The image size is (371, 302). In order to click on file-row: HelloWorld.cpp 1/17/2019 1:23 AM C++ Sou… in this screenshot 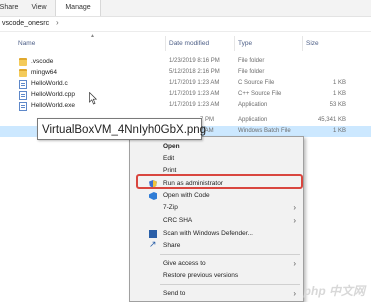, I will do `click(185, 94)`.